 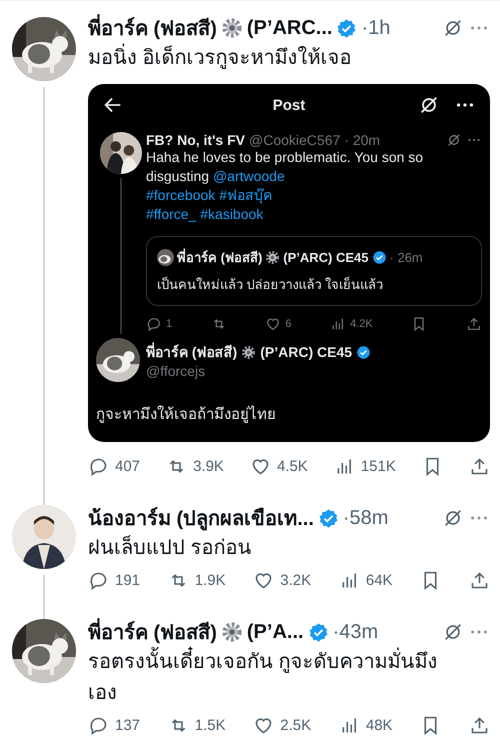 What do you see at coordinates (351, 324) in the screenshot?
I see `views-button: 4.2K` at bounding box center [351, 324].